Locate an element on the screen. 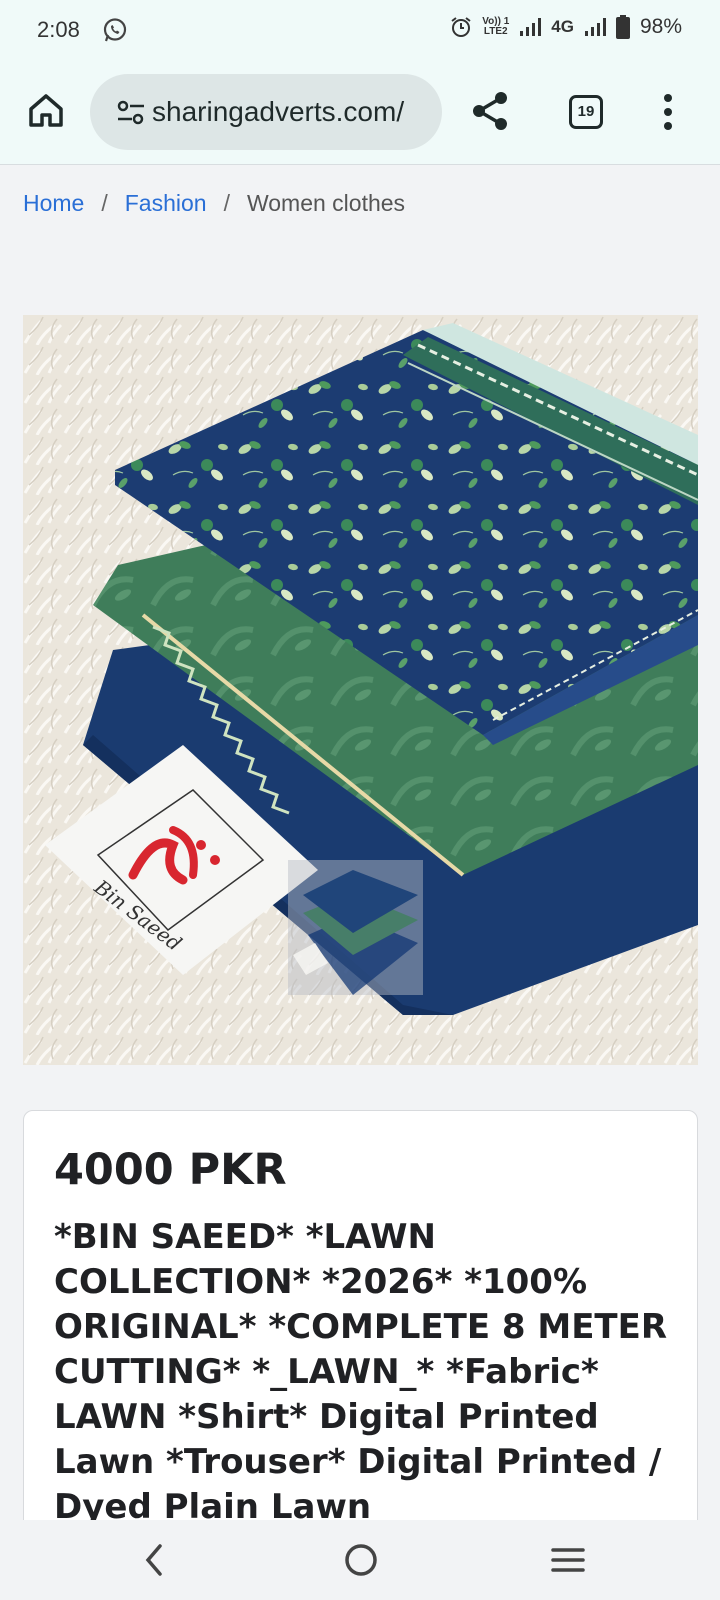 The height and width of the screenshot is (1600, 720). volte-indicator: Vo)) 1 LTE2 is located at coordinates (496, 26).